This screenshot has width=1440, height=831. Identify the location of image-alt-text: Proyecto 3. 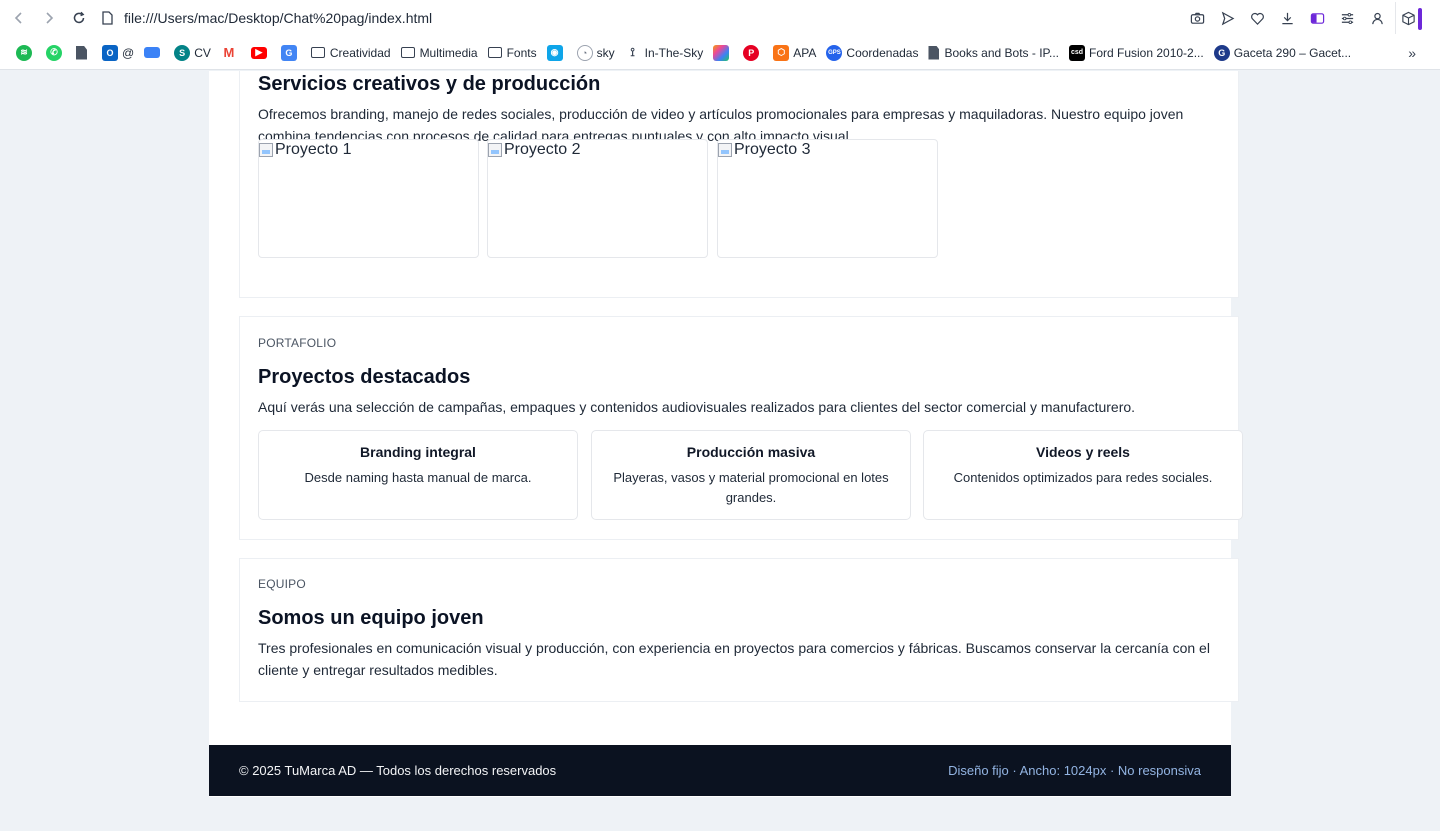
(772, 149).